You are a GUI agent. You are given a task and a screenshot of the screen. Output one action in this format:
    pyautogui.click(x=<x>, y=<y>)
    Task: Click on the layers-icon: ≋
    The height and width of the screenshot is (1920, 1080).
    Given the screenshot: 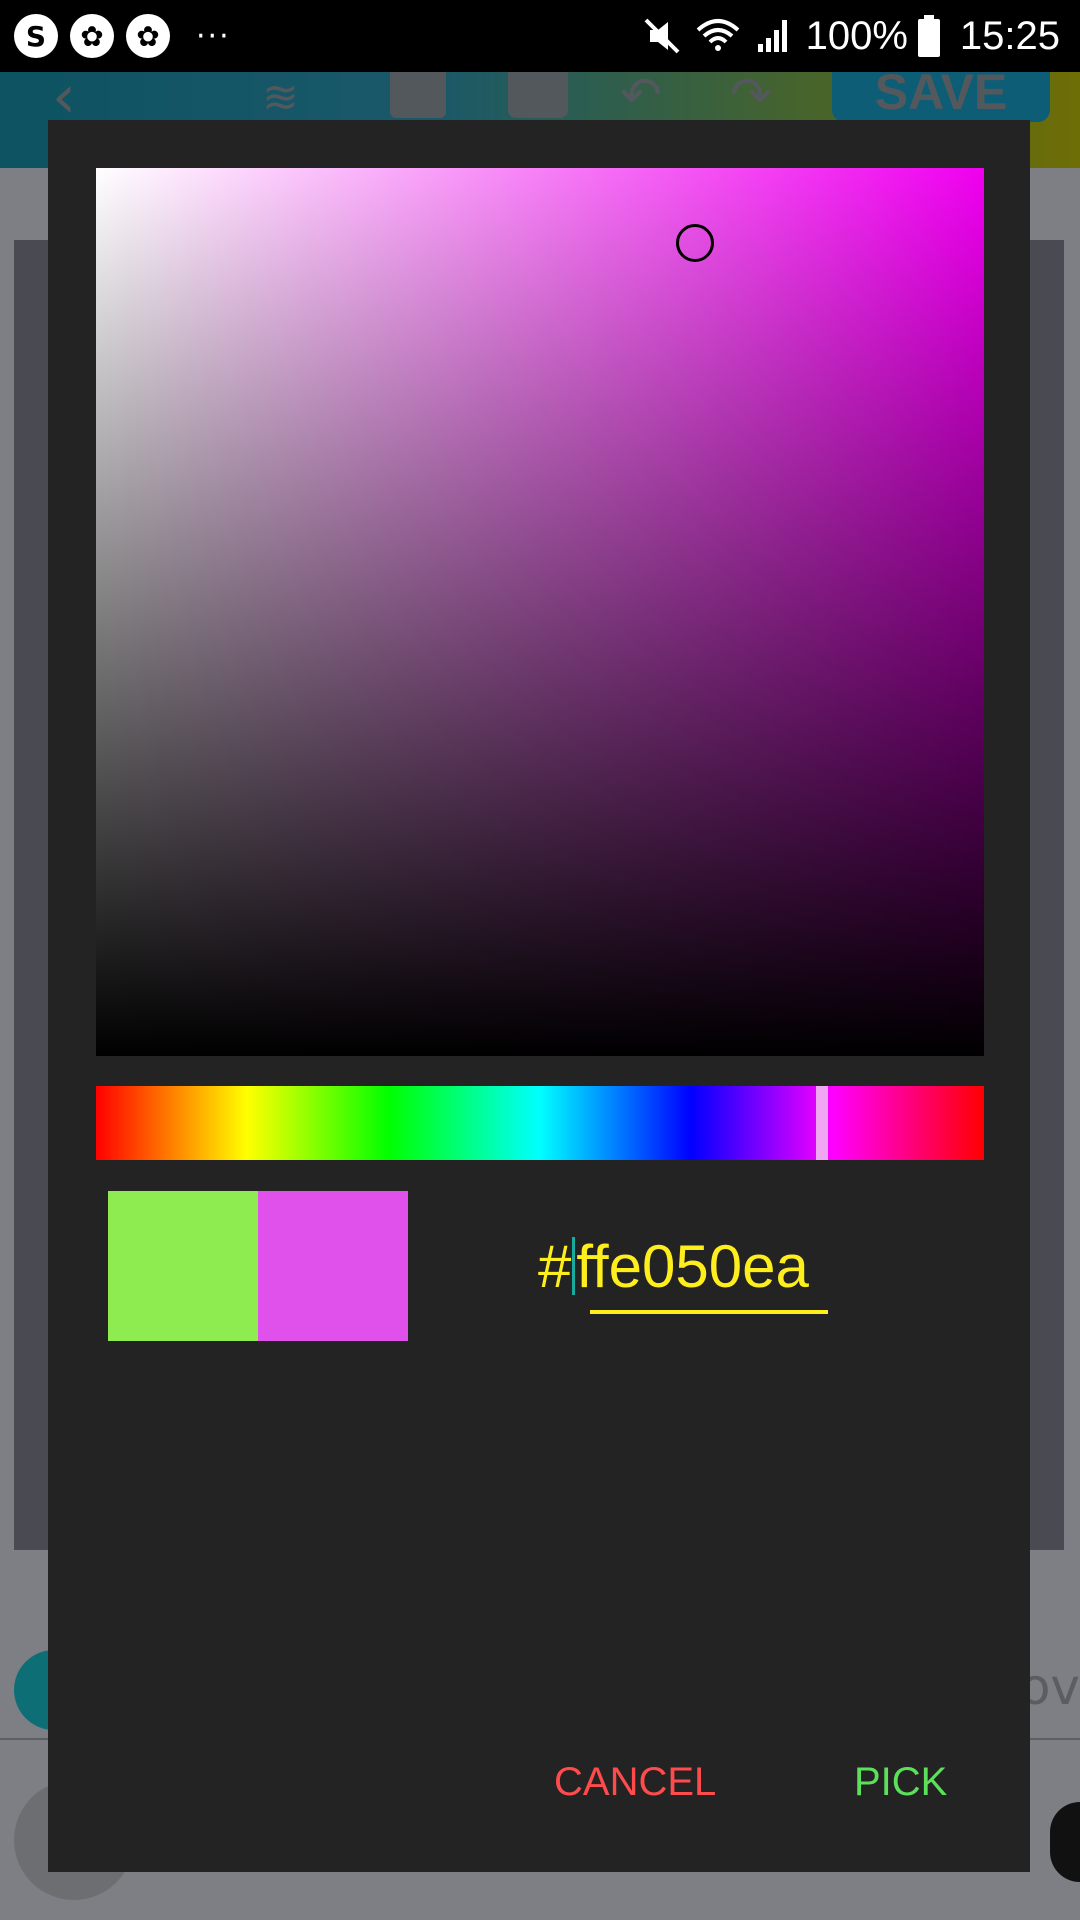 What is the action you would take?
    pyautogui.click(x=280, y=97)
    